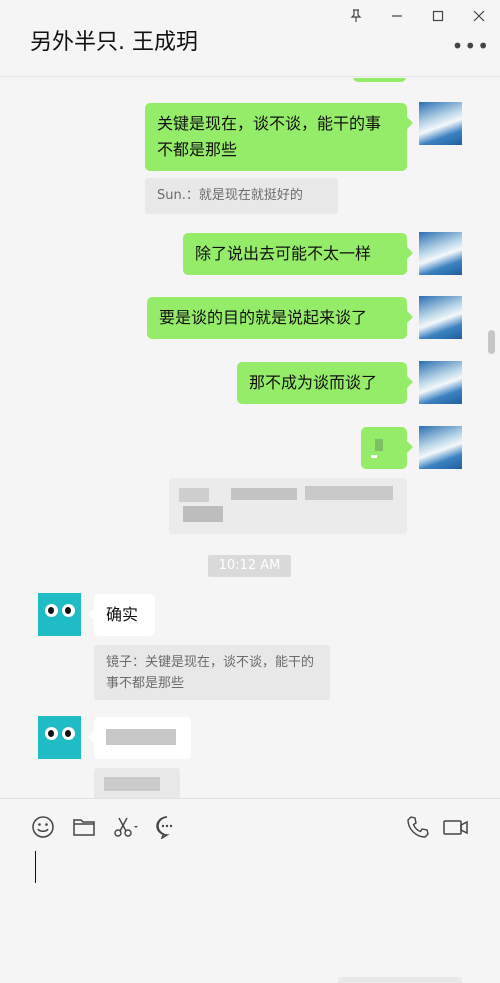  I want to click on message-bubble-self: 要是谈的目的就是说起来谈了, so click(280, 318).